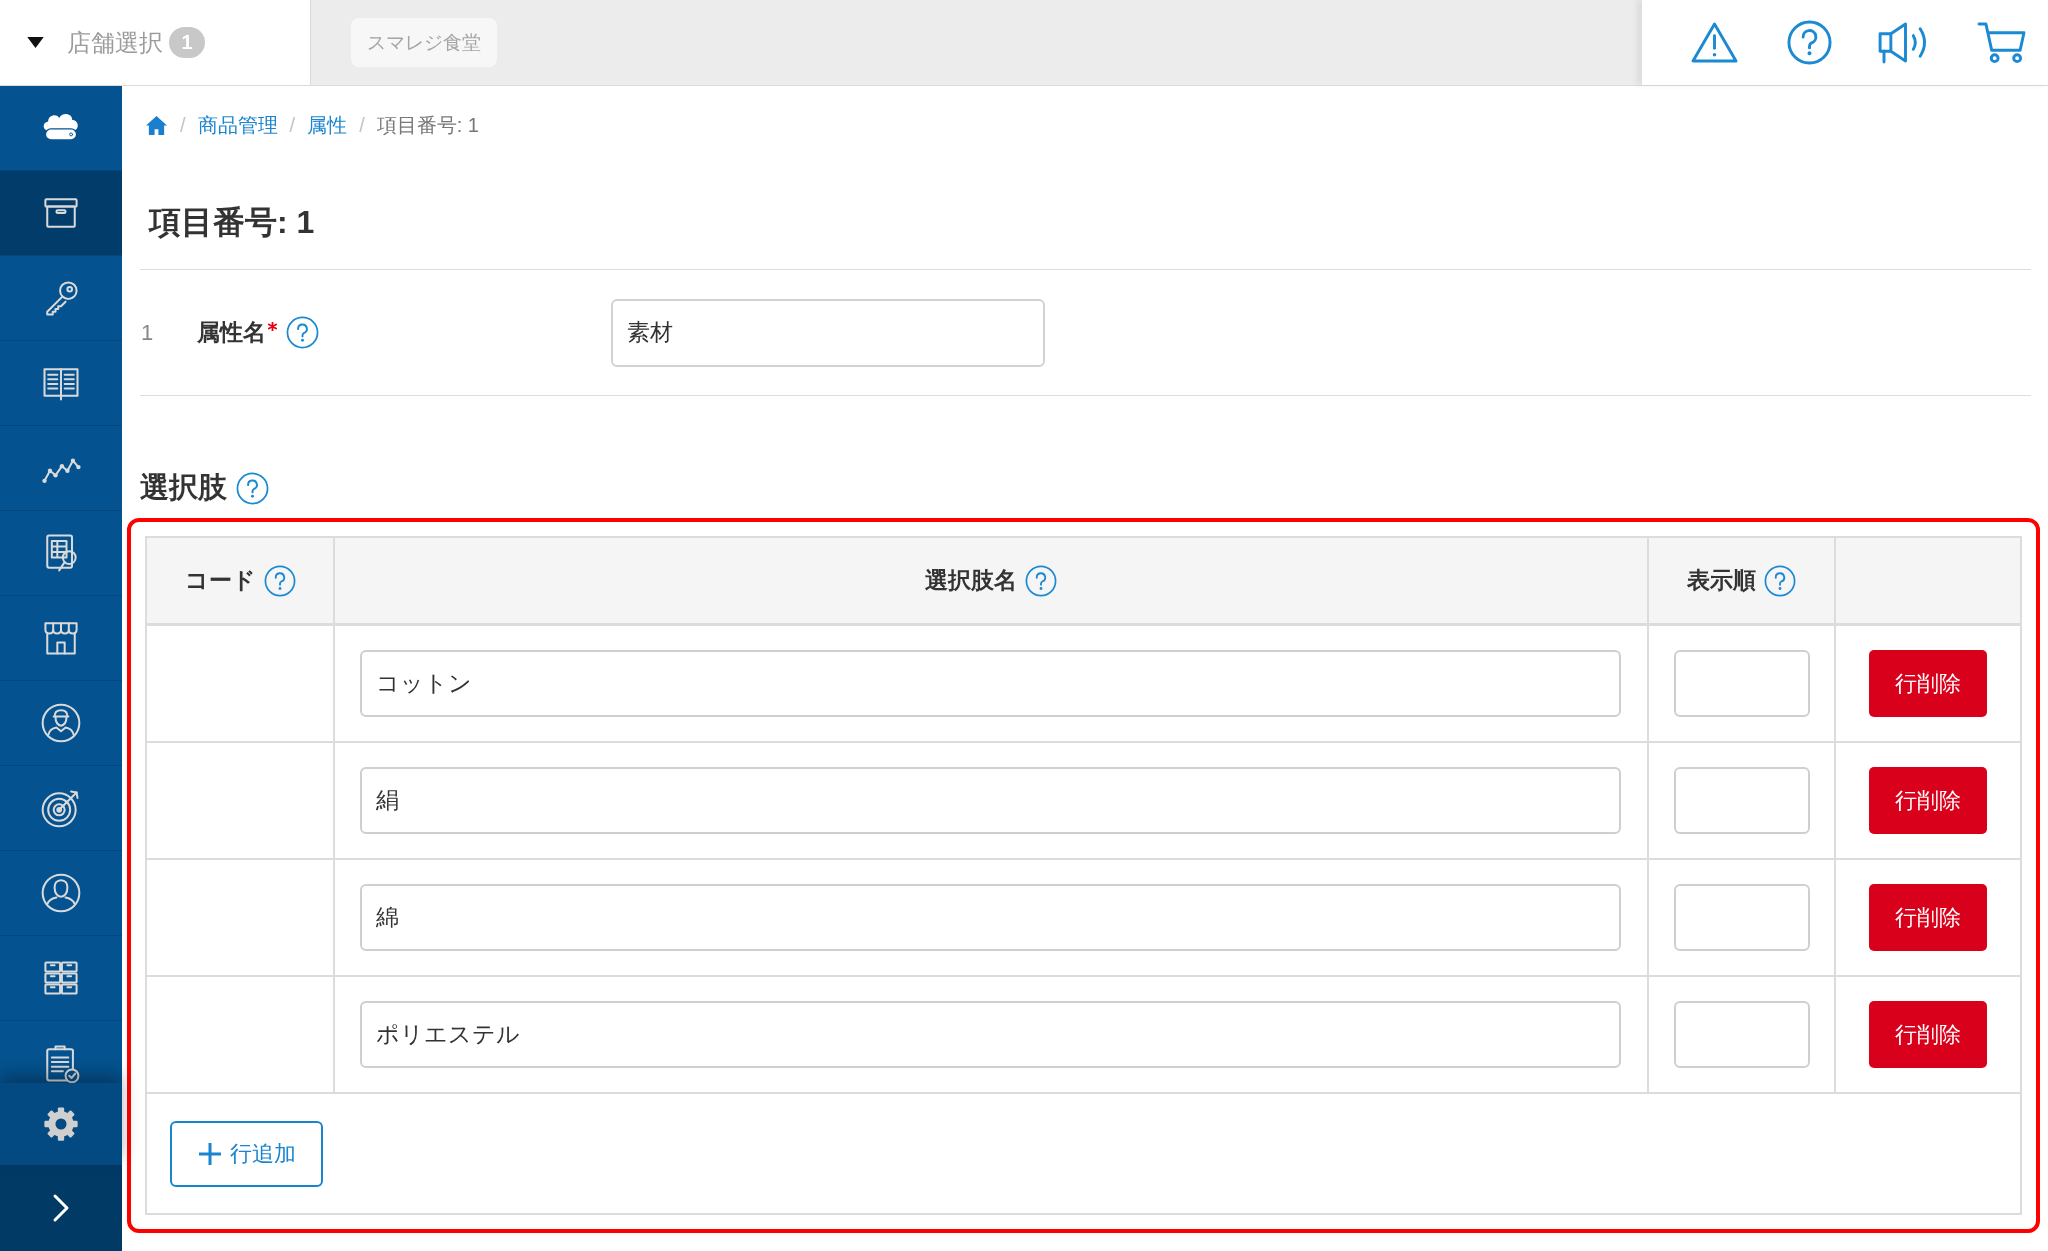  What do you see at coordinates (828, 332) in the screenshot?
I see `attribute-name-field: 素材` at bounding box center [828, 332].